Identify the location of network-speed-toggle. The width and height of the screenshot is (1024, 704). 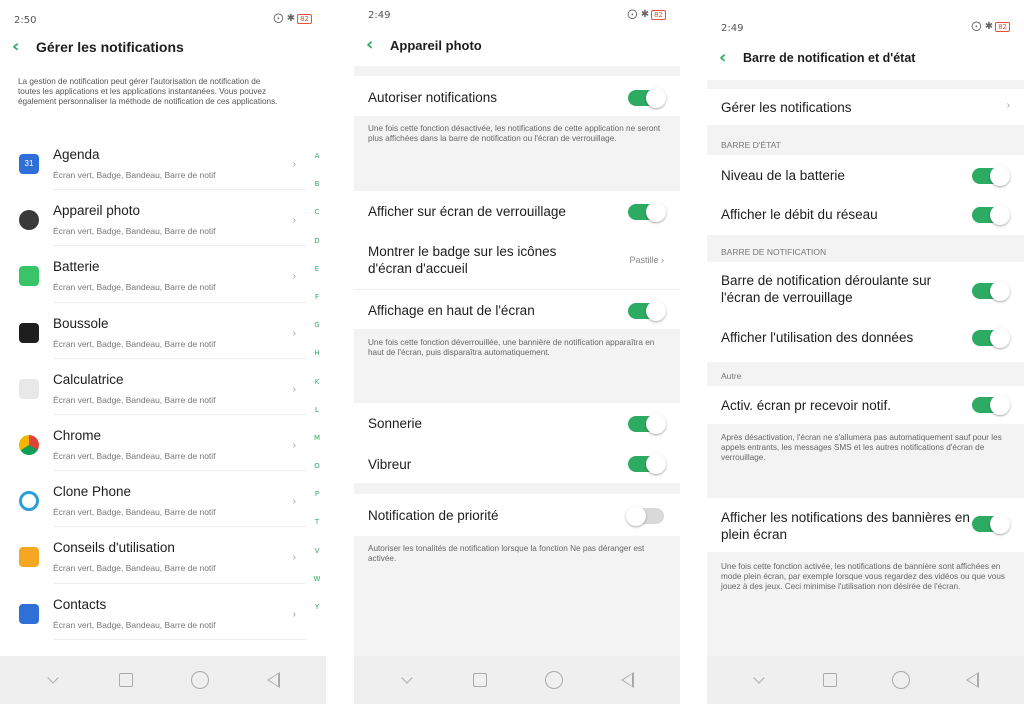
(991, 215).